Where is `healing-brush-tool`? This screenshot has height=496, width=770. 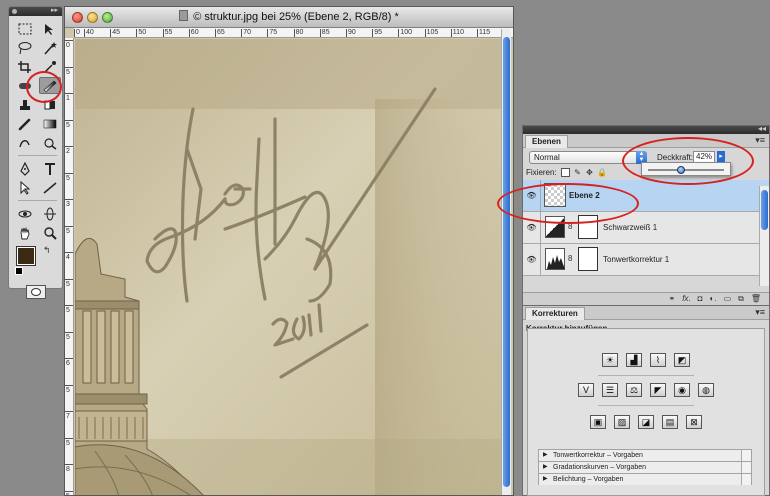 healing-brush-tool is located at coordinates (25, 85).